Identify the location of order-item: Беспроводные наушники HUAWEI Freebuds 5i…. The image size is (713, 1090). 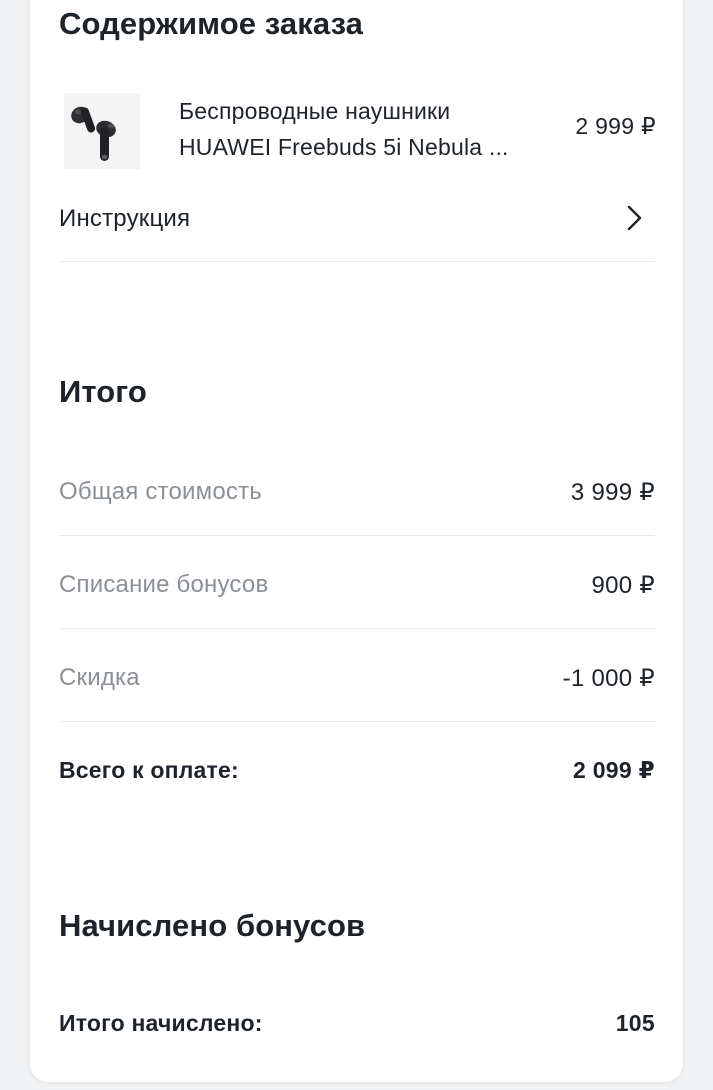
(360, 131).